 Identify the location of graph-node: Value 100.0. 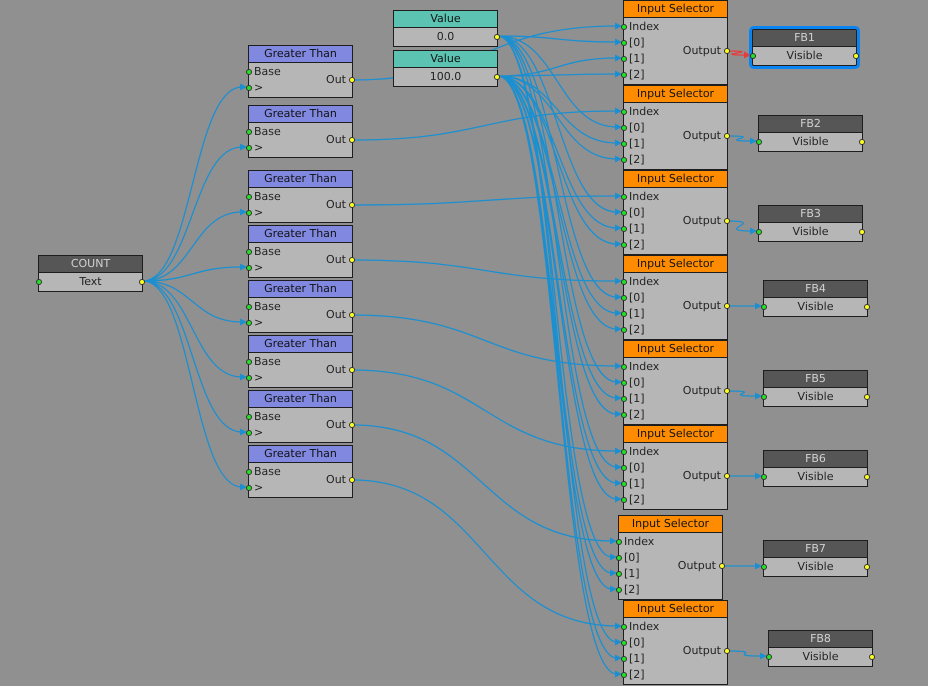
(445, 68).